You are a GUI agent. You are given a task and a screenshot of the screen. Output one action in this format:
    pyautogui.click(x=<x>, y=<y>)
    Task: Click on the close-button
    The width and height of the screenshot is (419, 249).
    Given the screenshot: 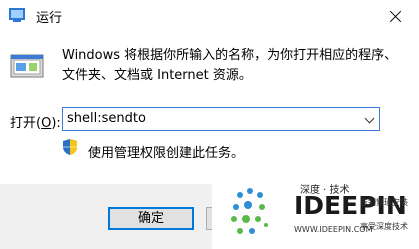 What is the action you would take?
    pyautogui.click(x=396, y=15)
    